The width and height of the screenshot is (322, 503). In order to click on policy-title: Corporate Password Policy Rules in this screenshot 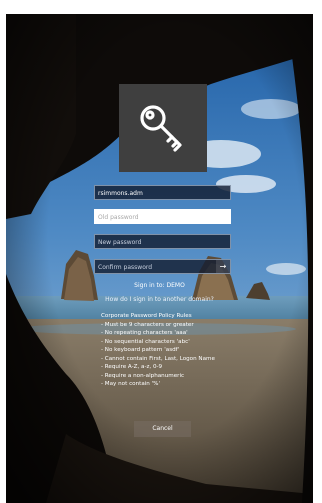, I will do `click(146, 316)`.